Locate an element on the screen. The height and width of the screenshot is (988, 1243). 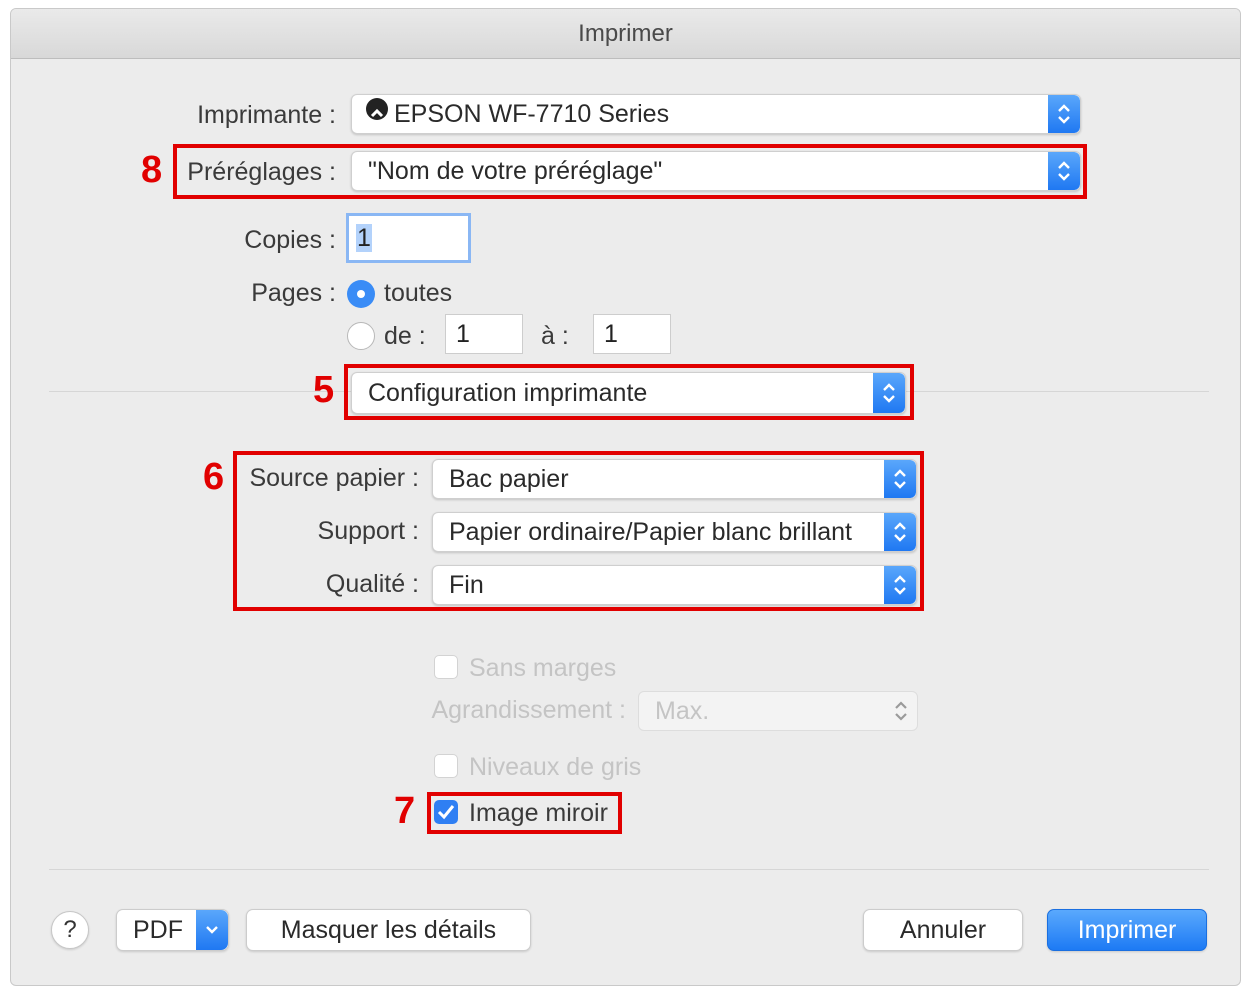
pages-to-value: 1 is located at coordinates (611, 334).